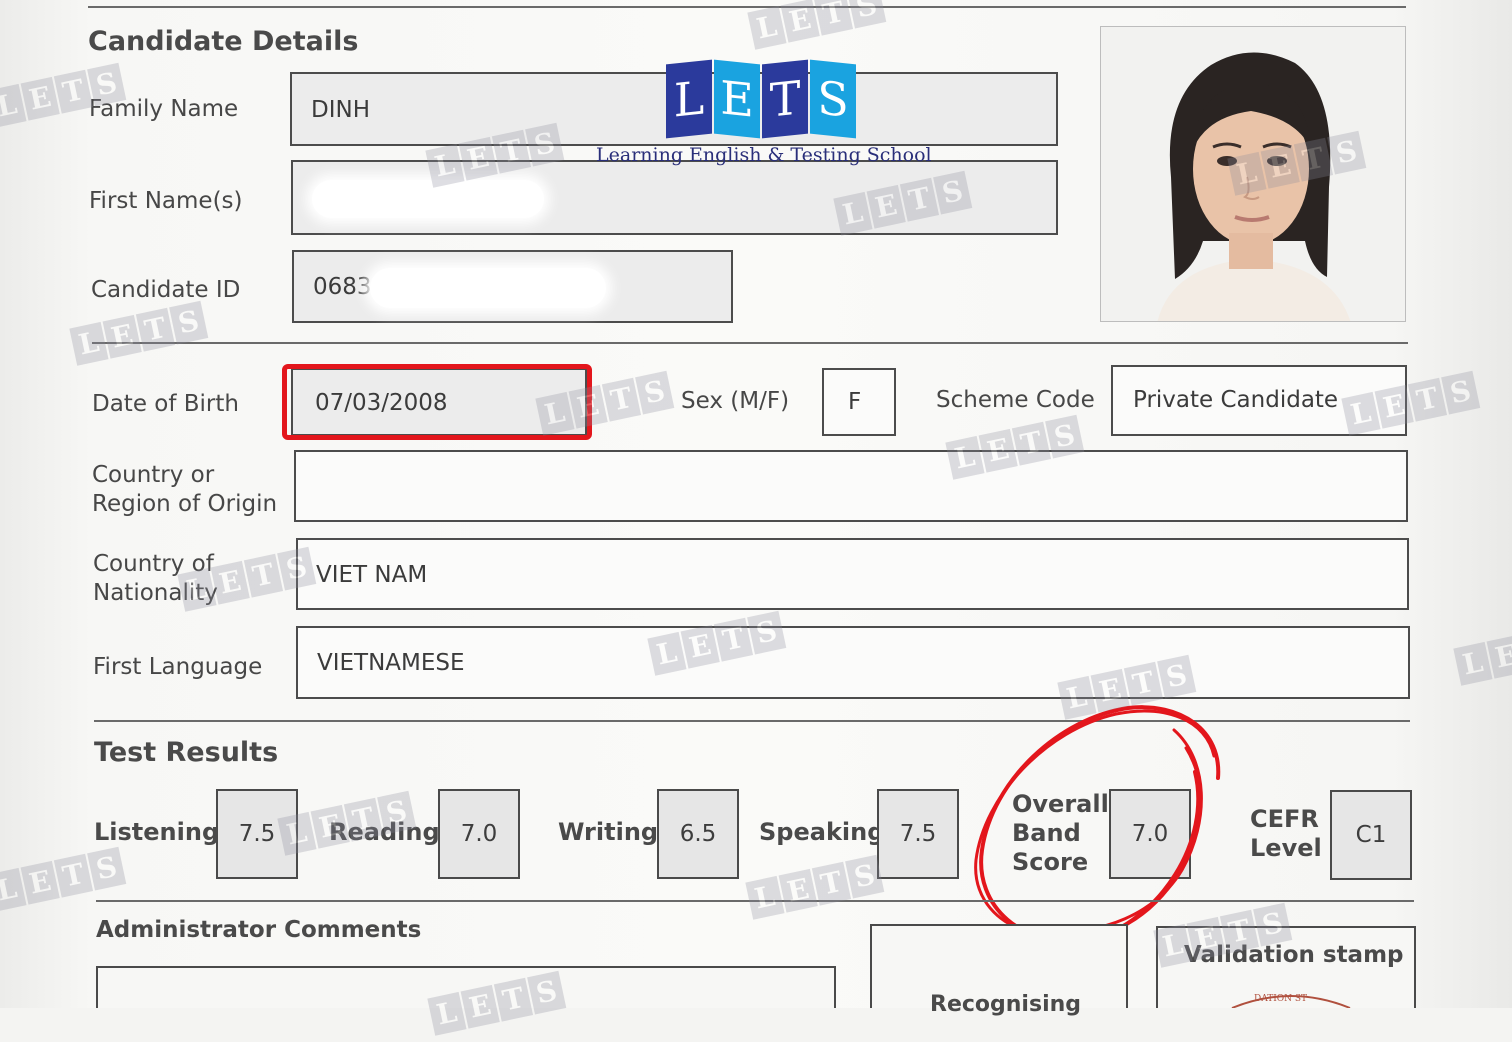 This screenshot has height=1042, width=1512. I want to click on logo-letter-s: S, so click(833, 99).